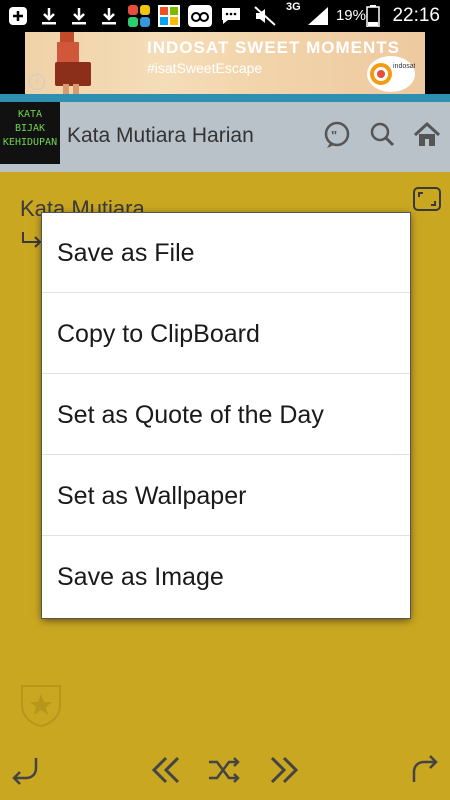 This screenshot has width=450, height=800. What do you see at coordinates (226, 577) in the screenshot?
I see `menu-item-save-as-image: Save as Image` at bounding box center [226, 577].